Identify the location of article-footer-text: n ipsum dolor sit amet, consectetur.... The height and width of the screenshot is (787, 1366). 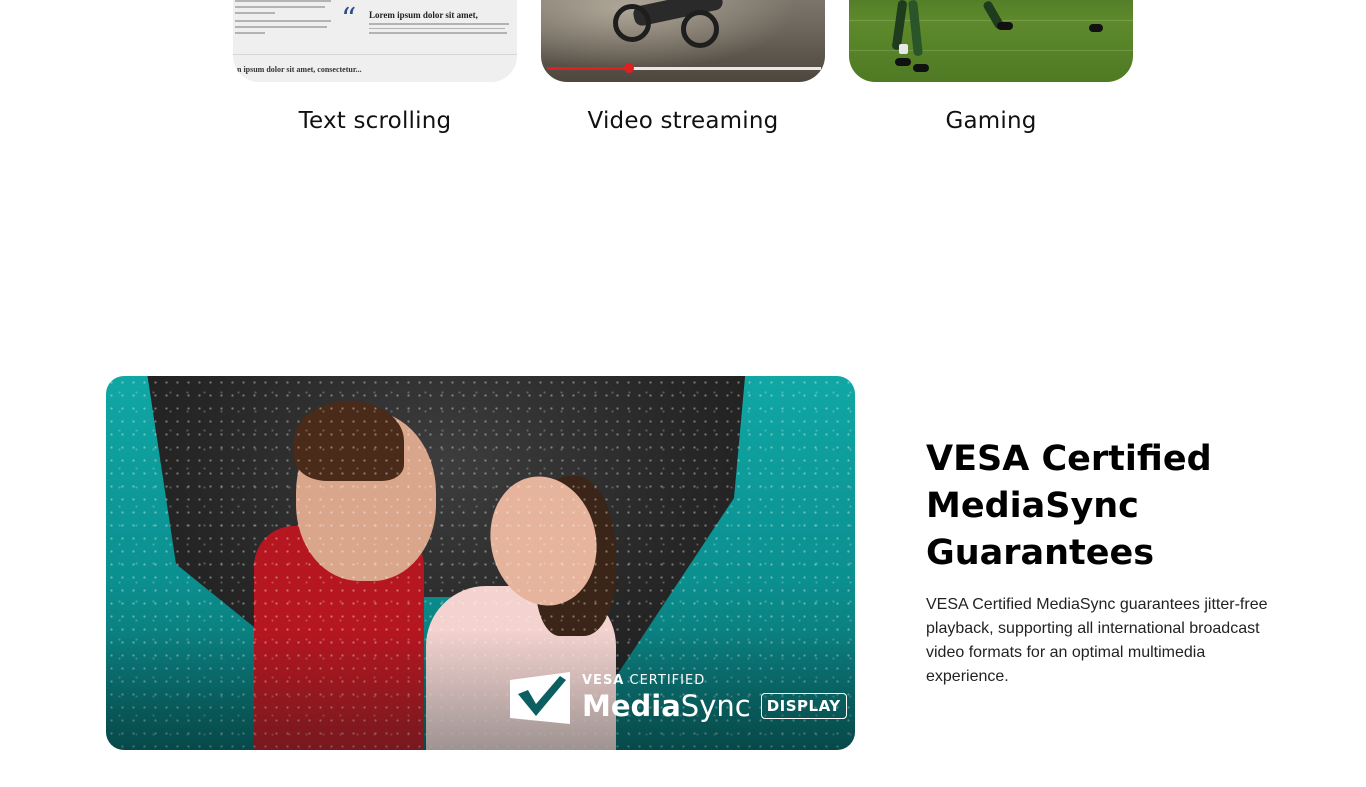
(299, 69).